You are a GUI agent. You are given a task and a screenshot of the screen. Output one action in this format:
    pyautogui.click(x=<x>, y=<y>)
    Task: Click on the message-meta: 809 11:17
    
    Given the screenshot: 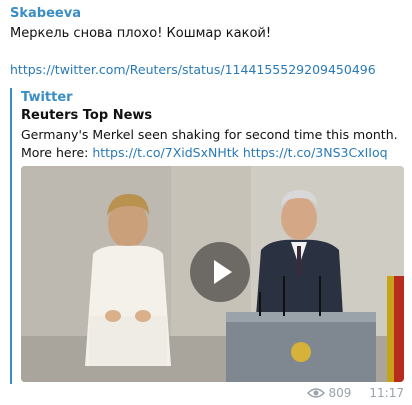 What is the action you would take?
    pyautogui.click(x=355, y=393)
    